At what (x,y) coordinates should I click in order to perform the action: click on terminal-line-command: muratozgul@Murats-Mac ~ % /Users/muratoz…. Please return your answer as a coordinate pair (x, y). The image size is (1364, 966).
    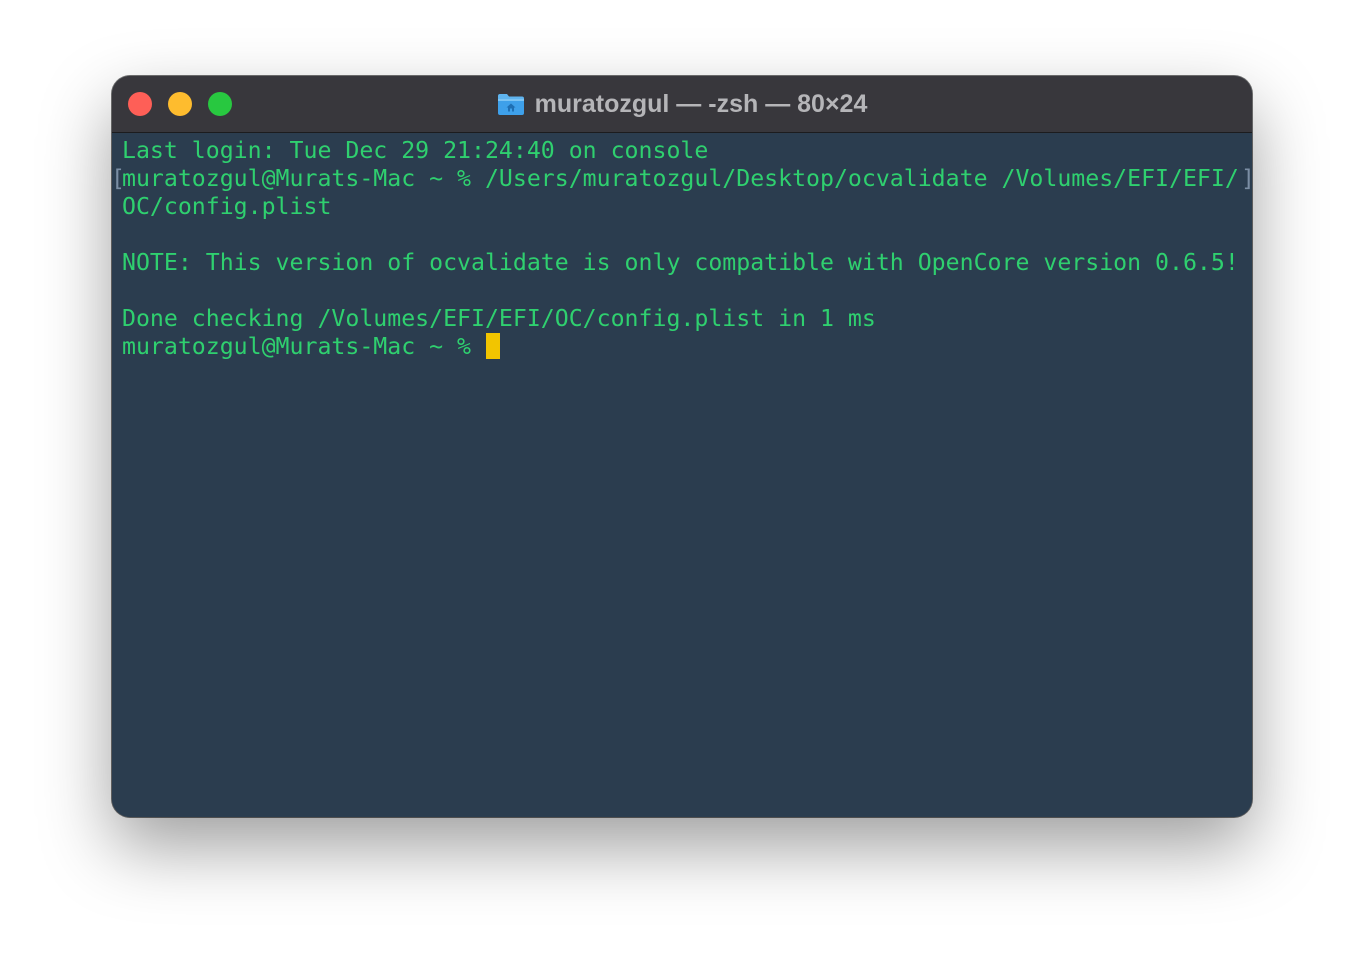
    Looking at the image, I should click on (680, 178).